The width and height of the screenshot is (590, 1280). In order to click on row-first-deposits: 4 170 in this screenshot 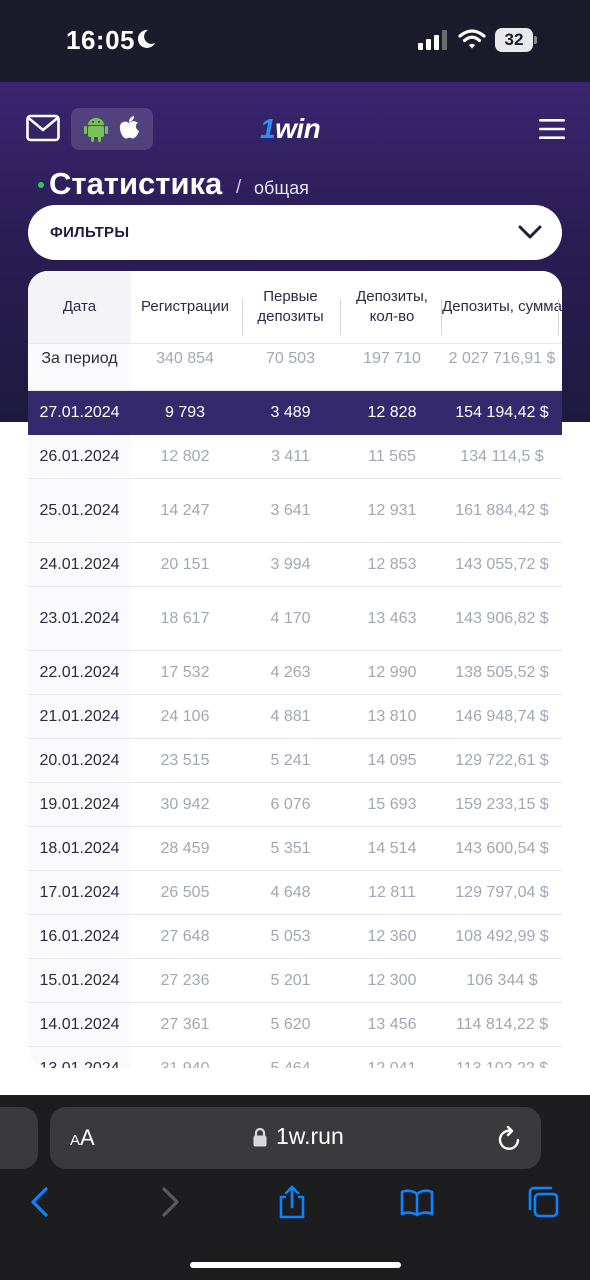, I will do `click(290, 618)`.